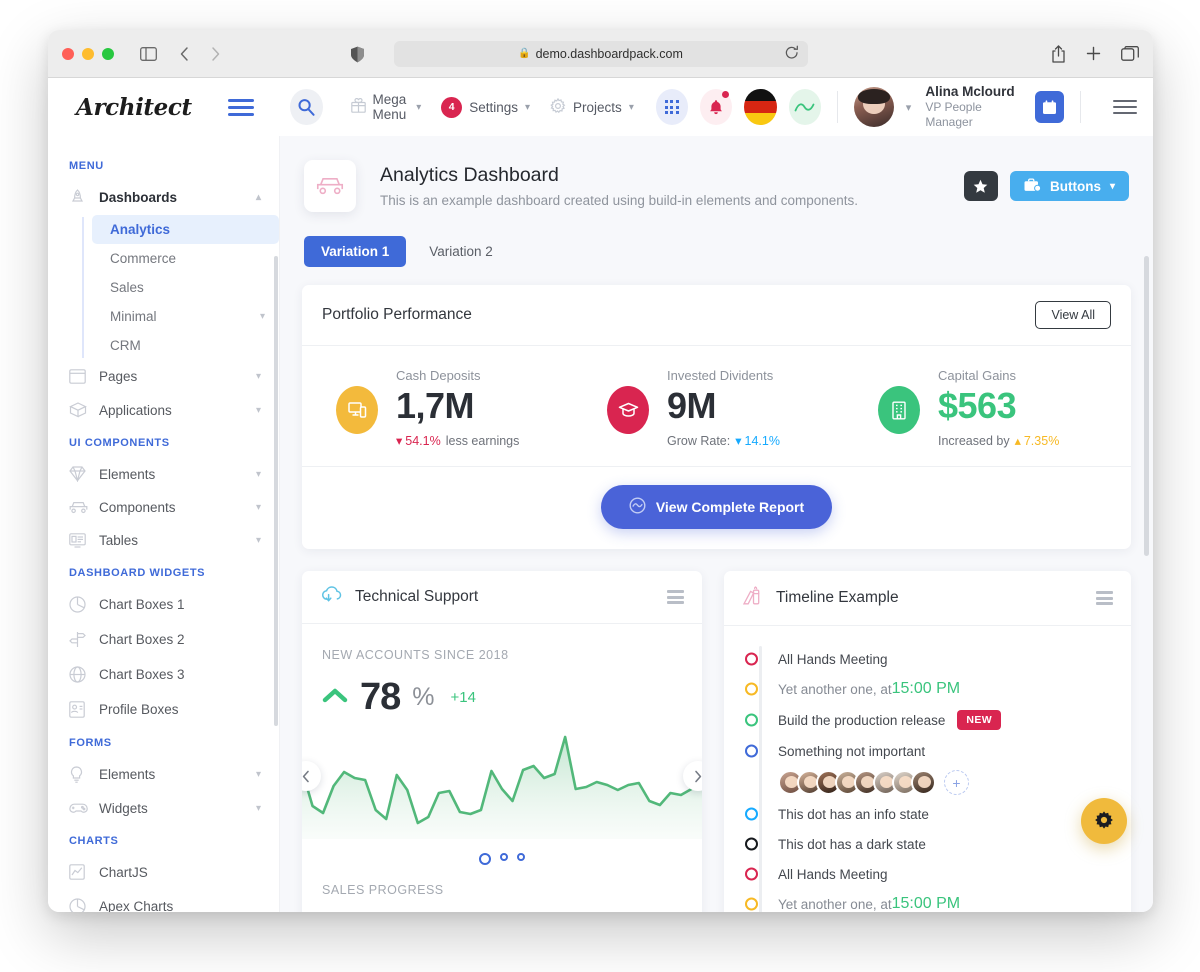 The image size is (1200, 972). Describe the element at coordinates (163, 872) in the screenshot. I see `sidebar-item-chartjs: ChartJS` at that location.